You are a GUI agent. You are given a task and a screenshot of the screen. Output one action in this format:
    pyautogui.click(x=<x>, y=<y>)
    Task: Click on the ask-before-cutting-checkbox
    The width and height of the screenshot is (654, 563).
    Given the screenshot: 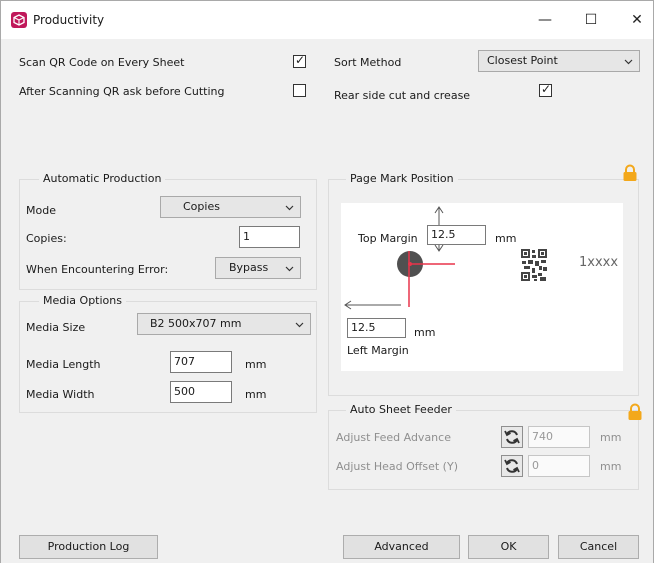 What is the action you would take?
    pyautogui.click(x=299, y=90)
    